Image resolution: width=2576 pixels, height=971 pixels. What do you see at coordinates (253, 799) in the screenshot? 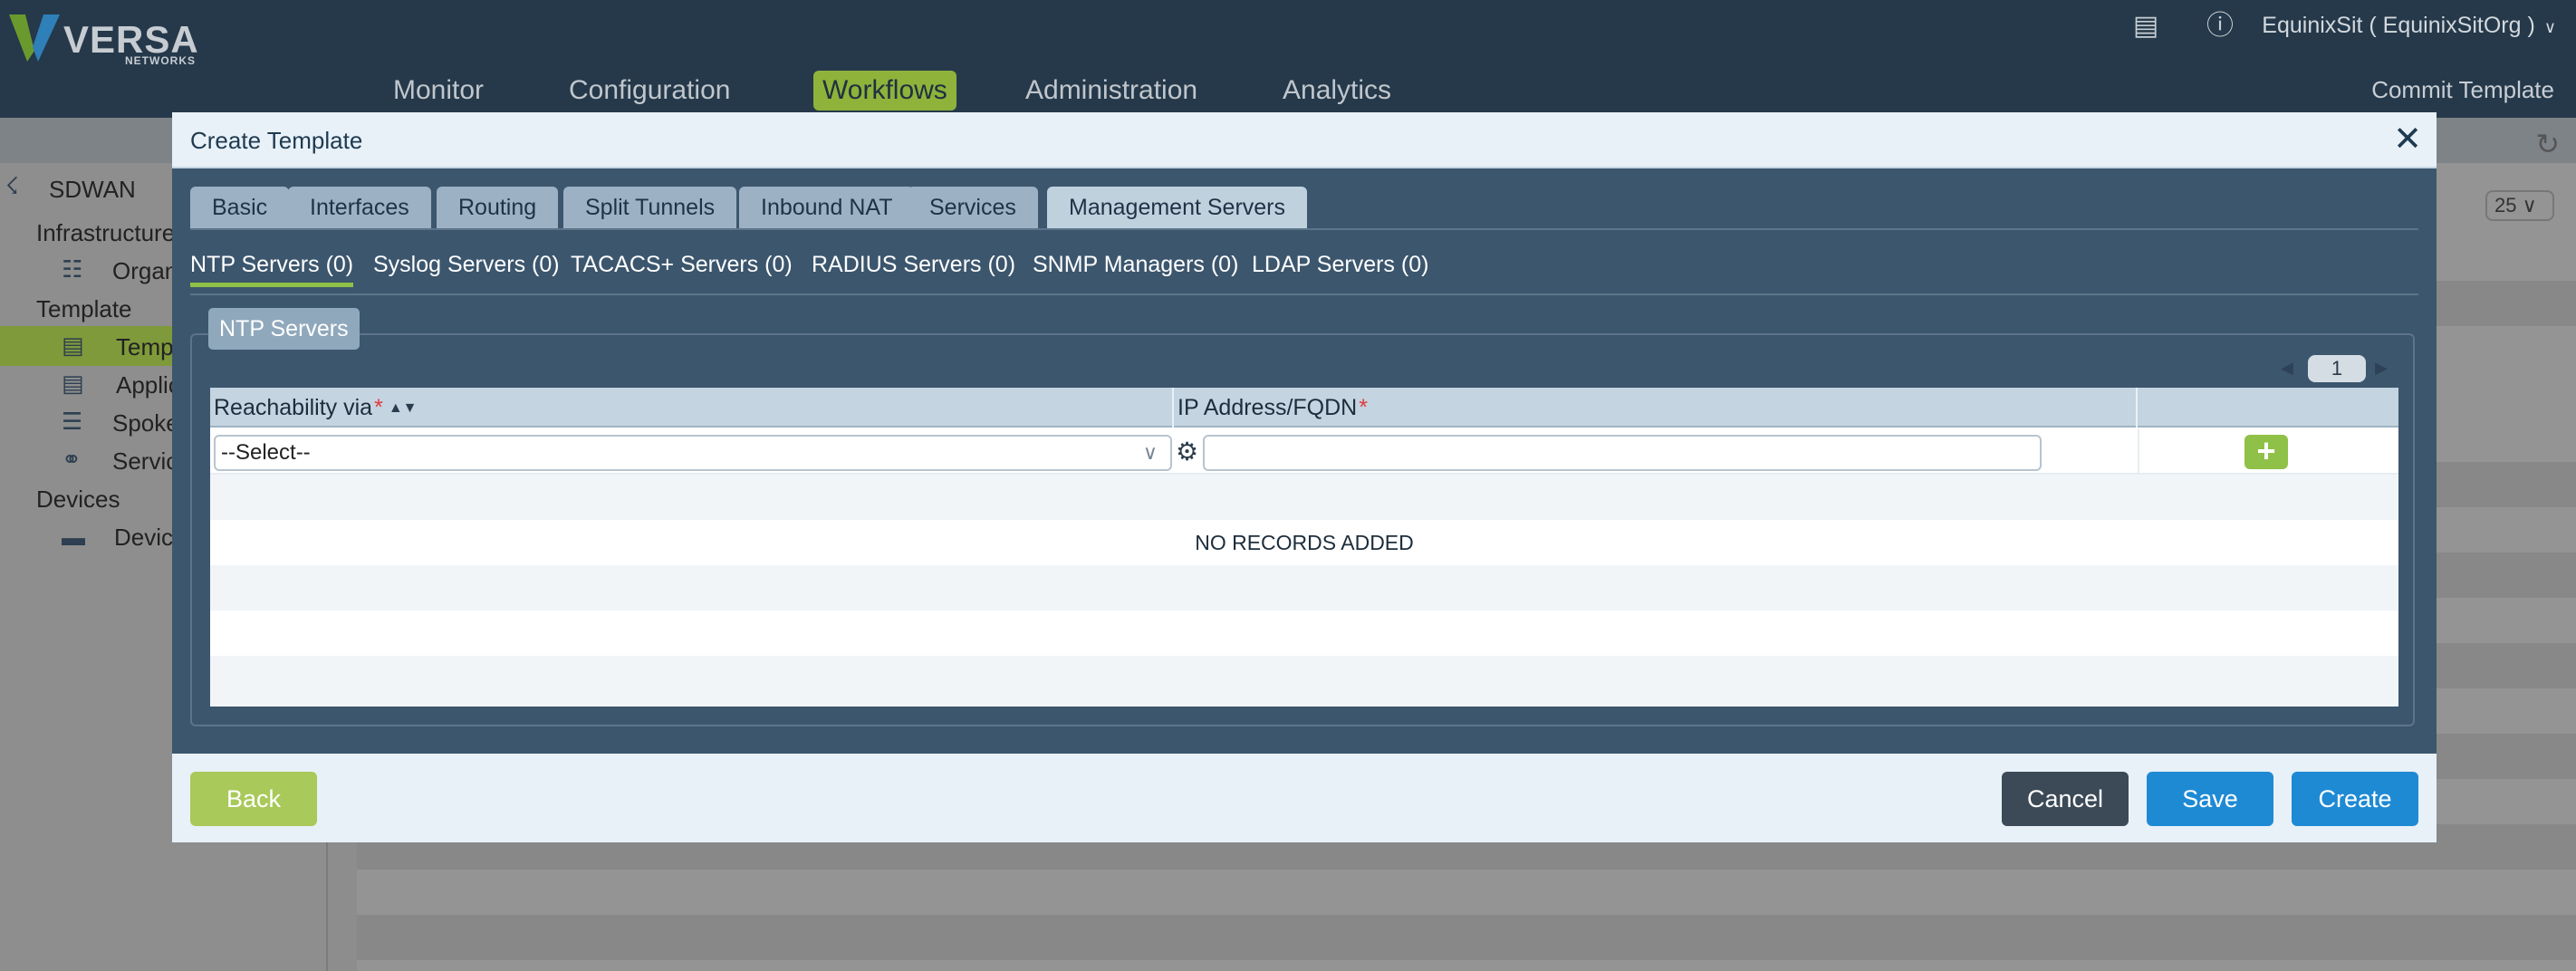
I see `back-button: Back` at bounding box center [253, 799].